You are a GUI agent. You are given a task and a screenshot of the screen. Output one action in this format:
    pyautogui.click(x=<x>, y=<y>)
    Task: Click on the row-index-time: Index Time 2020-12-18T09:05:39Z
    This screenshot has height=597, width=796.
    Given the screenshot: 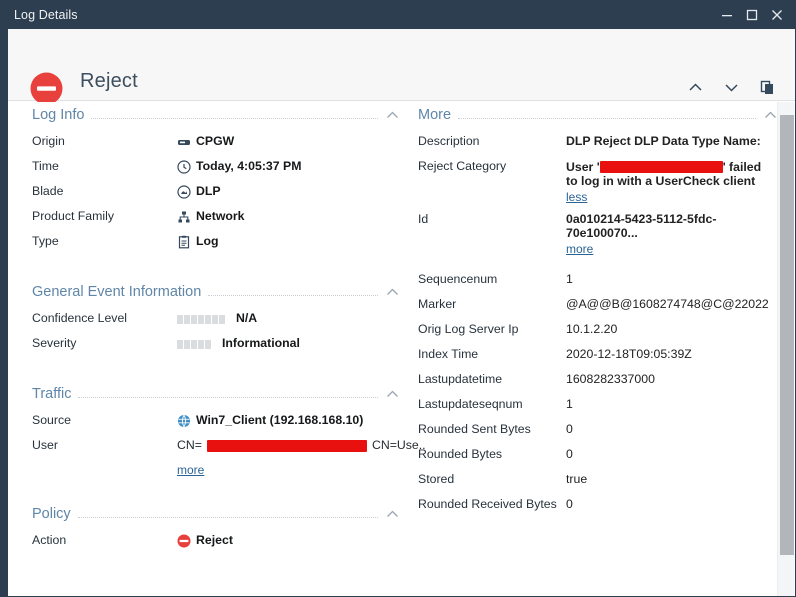 What is the action you would take?
    pyautogui.click(x=598, y=357)
    